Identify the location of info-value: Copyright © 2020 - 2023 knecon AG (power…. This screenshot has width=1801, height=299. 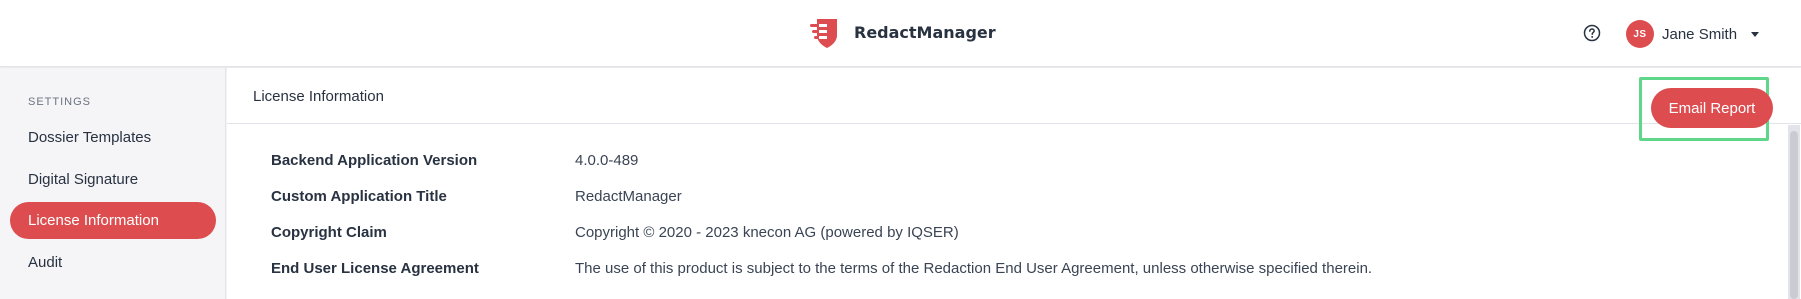
(767, 232).